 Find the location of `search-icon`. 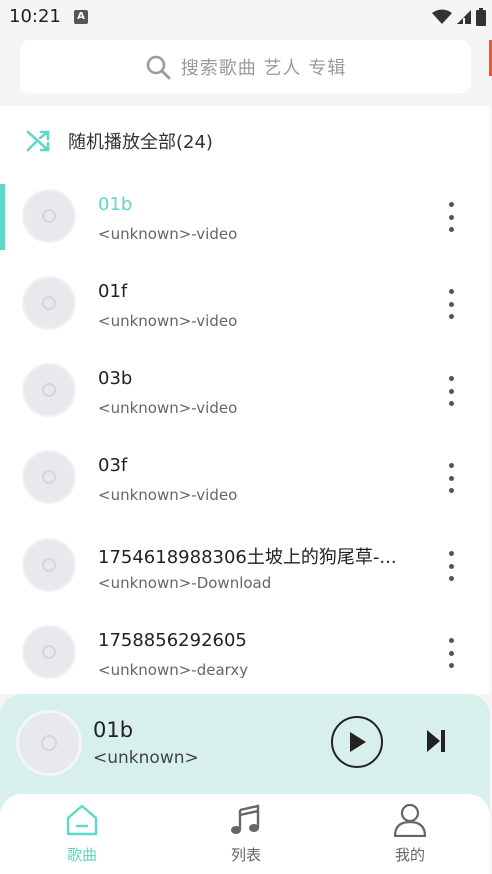

search-icon is located at coordinates (158, 67).